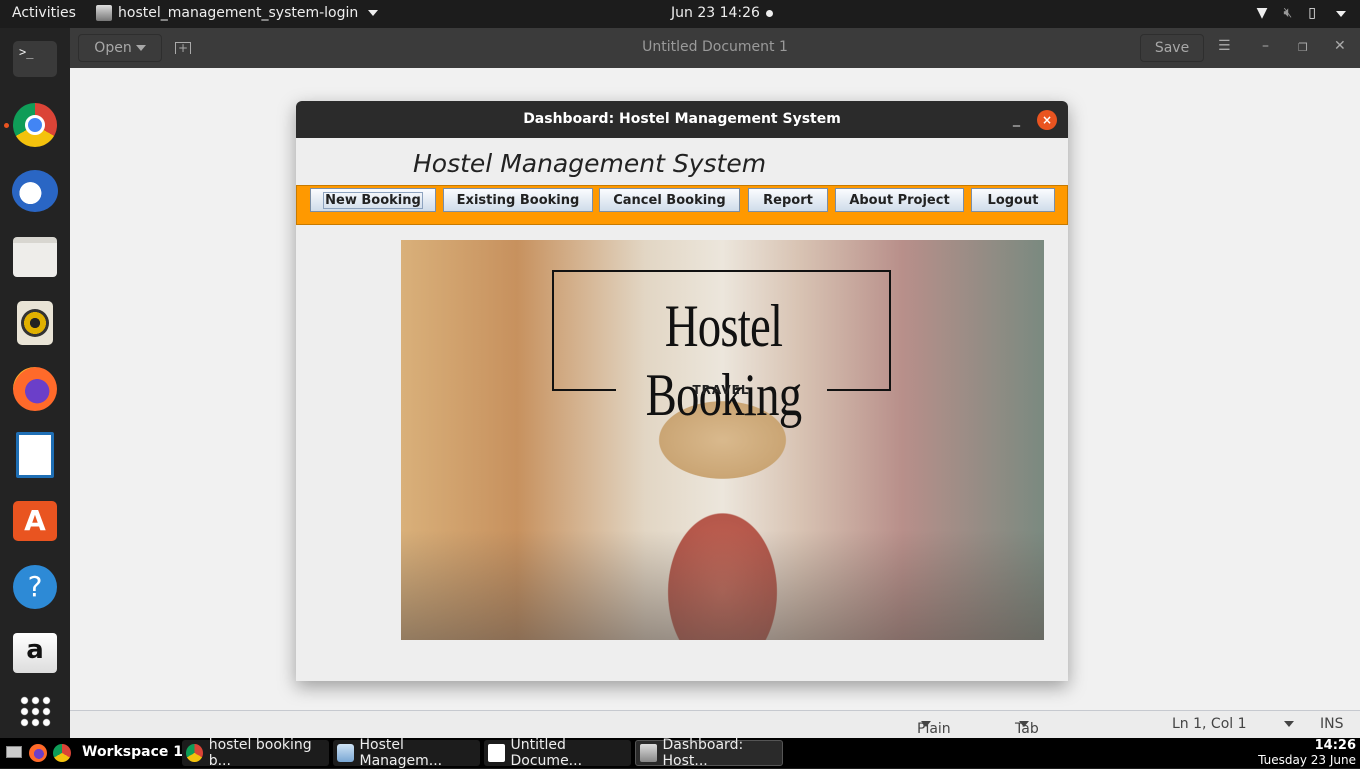 The height and width of the screenshot is (769, 1360). I want to click on save-label: Save, so click(1172, 48).